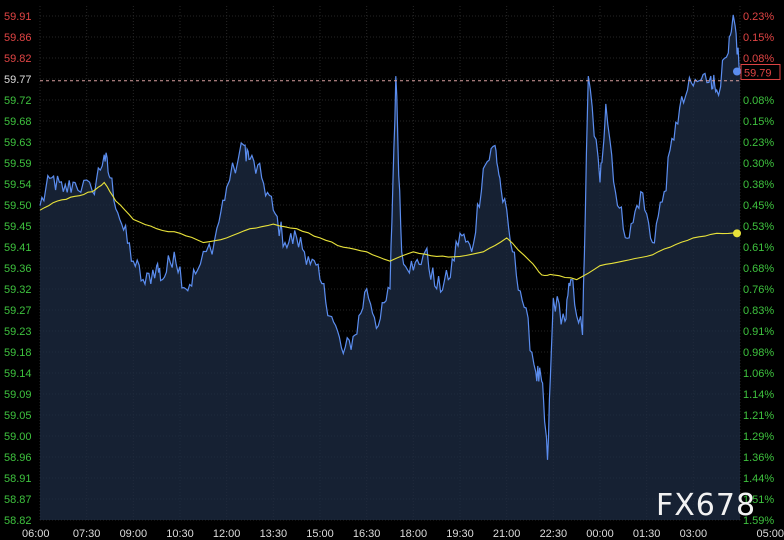 Image resolution: width=784 pixels, height=540 pixels. I want to click on y-tick-right: 0.45%, so click(758, 206).